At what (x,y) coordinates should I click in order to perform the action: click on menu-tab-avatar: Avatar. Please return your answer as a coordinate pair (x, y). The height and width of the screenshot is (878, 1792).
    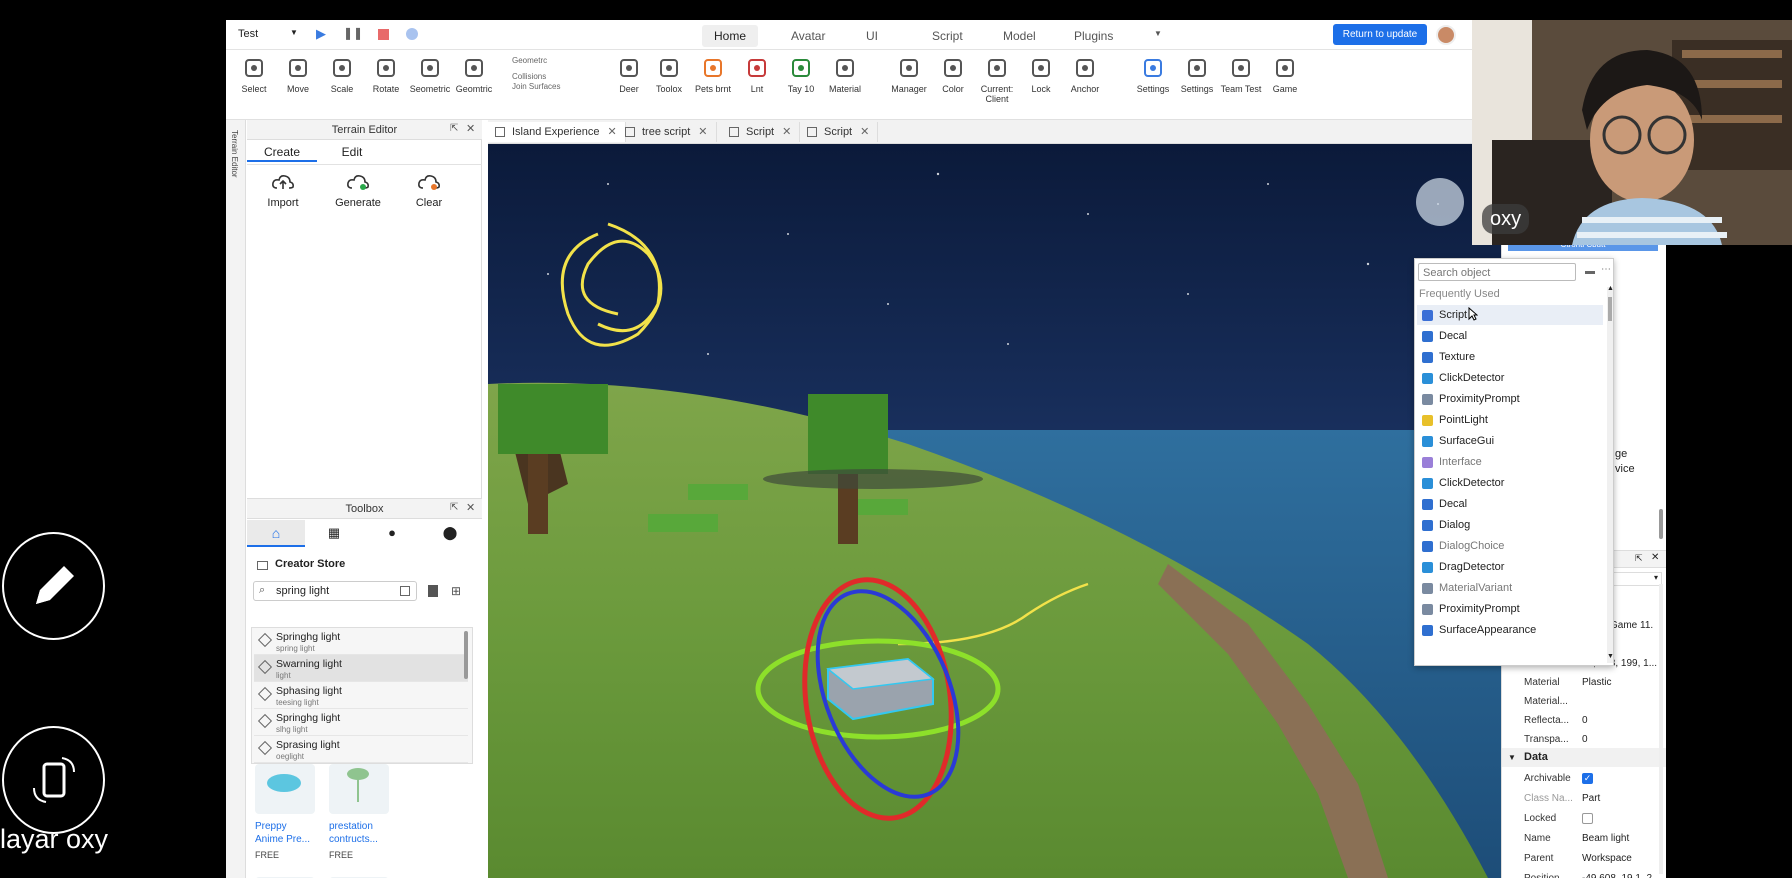
    Looking at the image, I should click on (808, 36).